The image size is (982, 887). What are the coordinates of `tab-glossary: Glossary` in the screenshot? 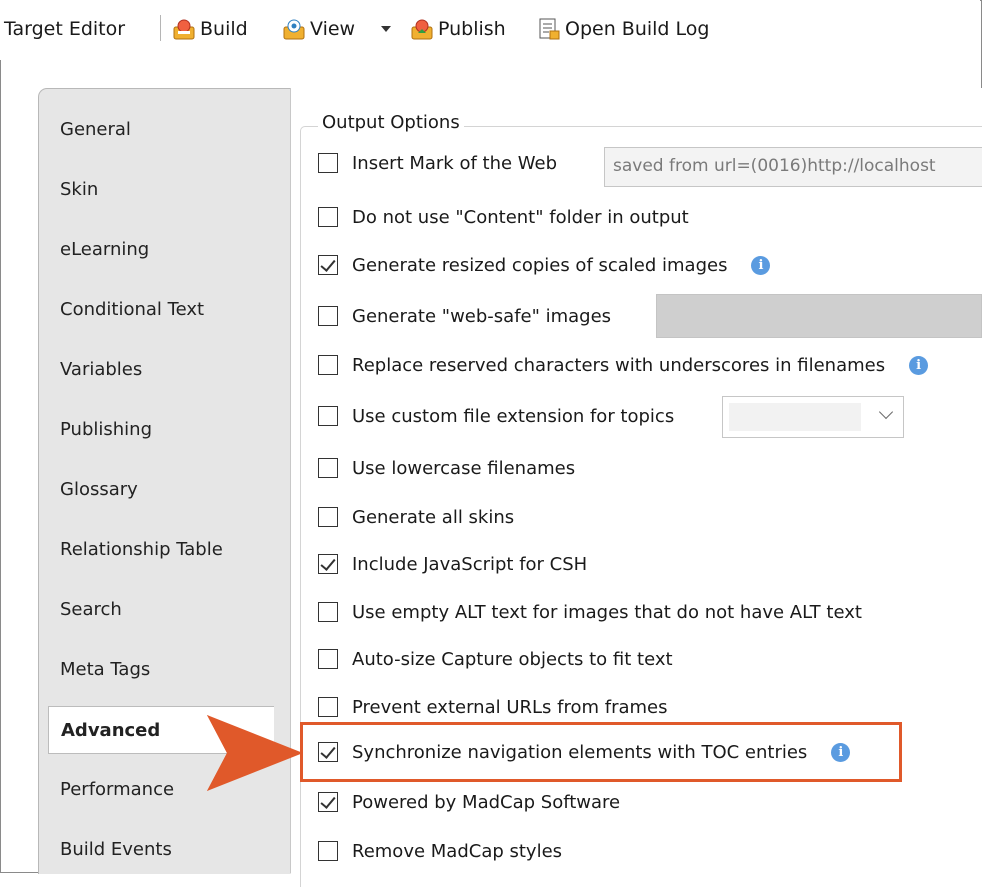 It's located at (99, 489).